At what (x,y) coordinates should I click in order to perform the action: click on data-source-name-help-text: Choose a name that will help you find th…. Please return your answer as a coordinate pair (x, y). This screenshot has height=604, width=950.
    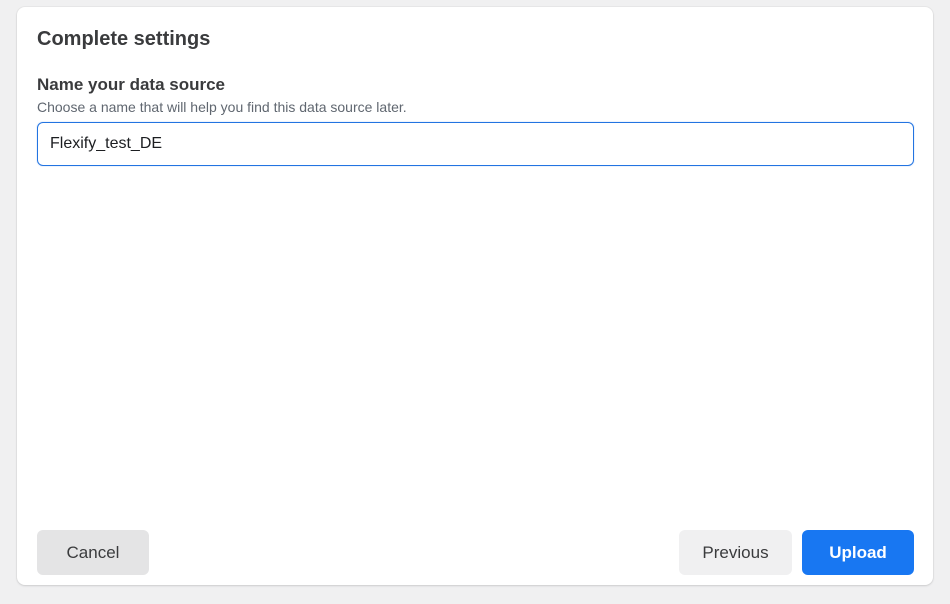
    Looking at the image, I should click on (222, 107).